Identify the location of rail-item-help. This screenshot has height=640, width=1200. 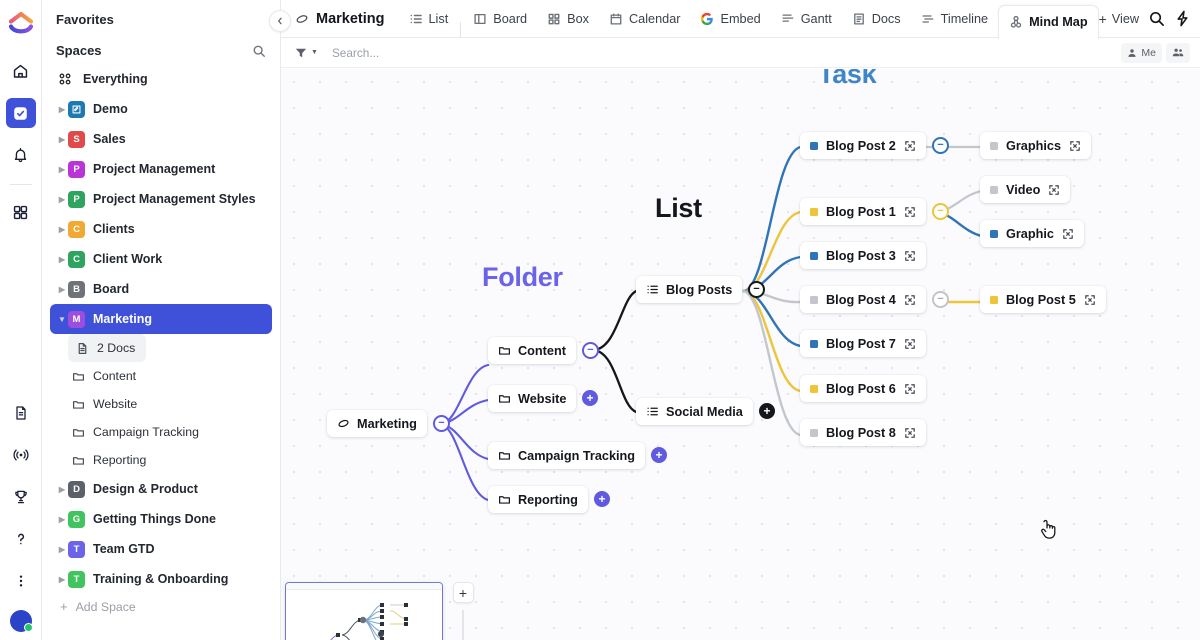
(21, 539).